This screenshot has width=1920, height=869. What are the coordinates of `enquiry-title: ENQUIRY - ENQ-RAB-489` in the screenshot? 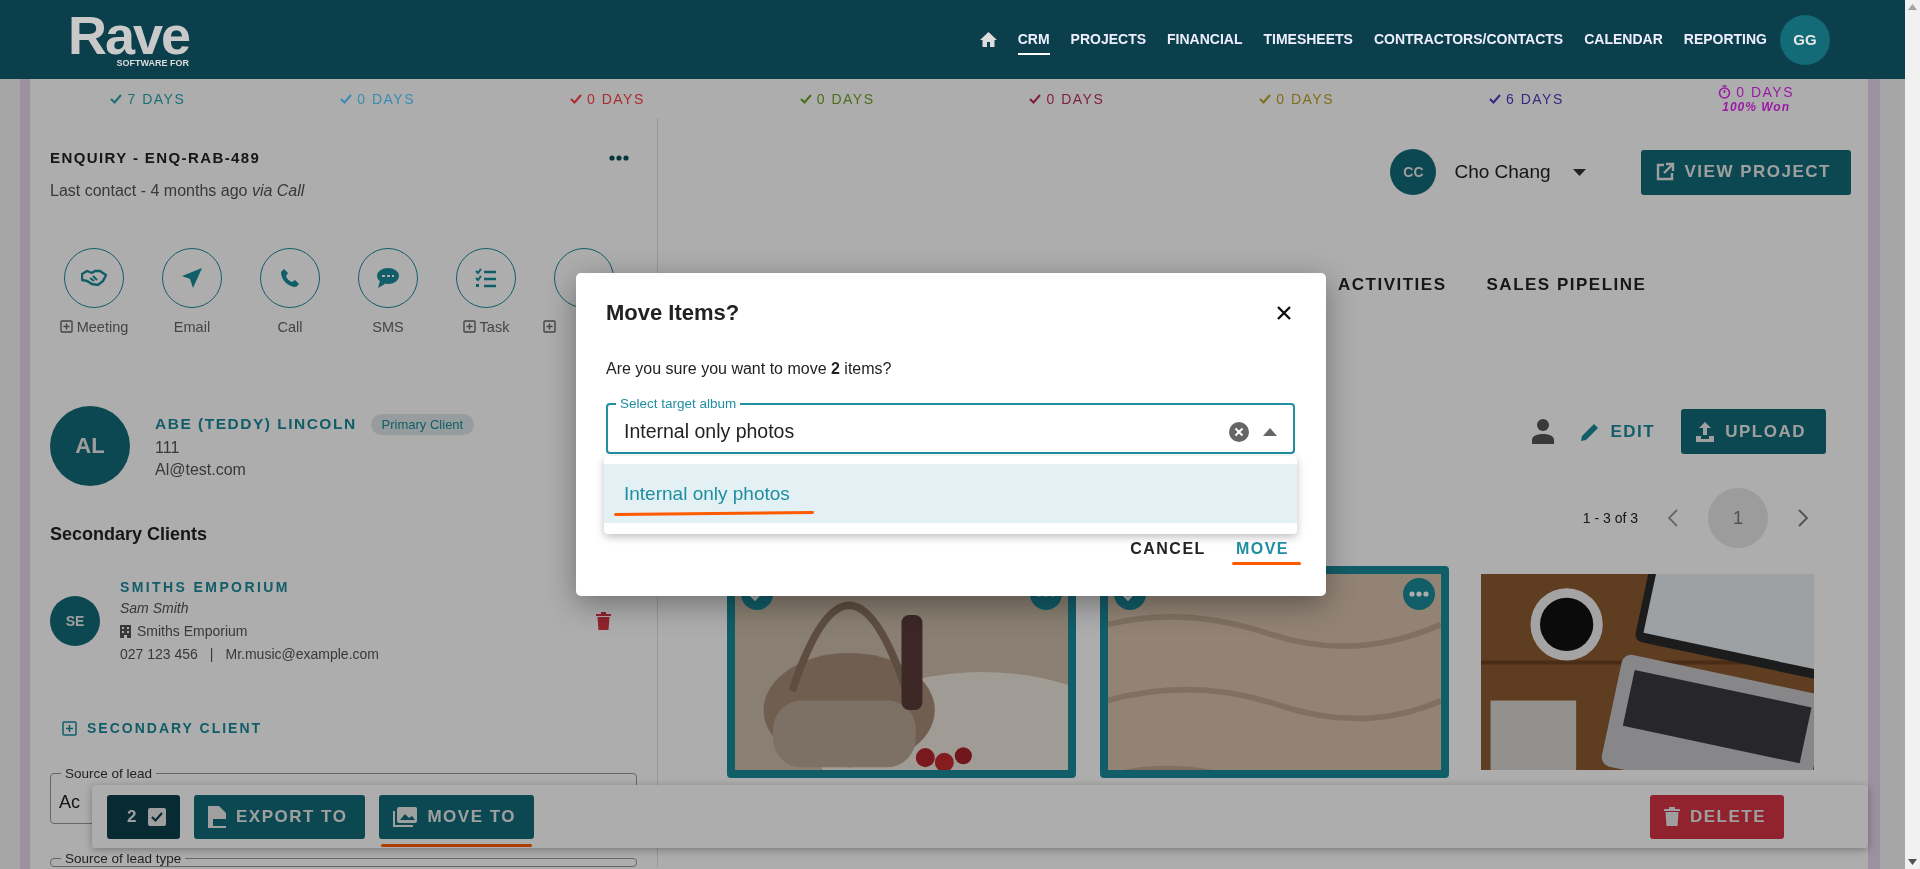 It's located at (155, 157).